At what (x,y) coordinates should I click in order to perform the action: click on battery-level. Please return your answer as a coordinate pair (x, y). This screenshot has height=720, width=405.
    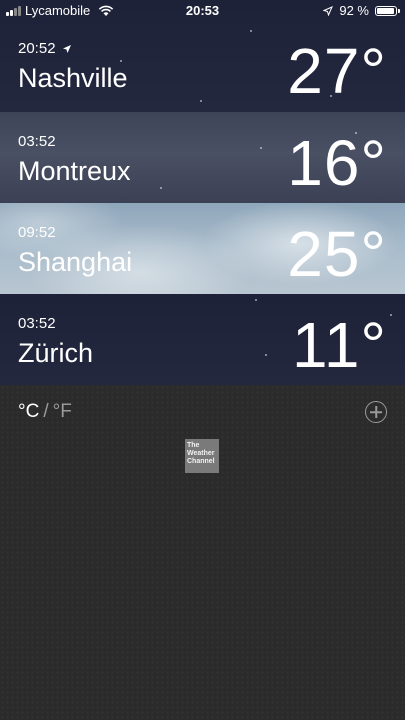
    Looking at the image, I should click on (385, 10).